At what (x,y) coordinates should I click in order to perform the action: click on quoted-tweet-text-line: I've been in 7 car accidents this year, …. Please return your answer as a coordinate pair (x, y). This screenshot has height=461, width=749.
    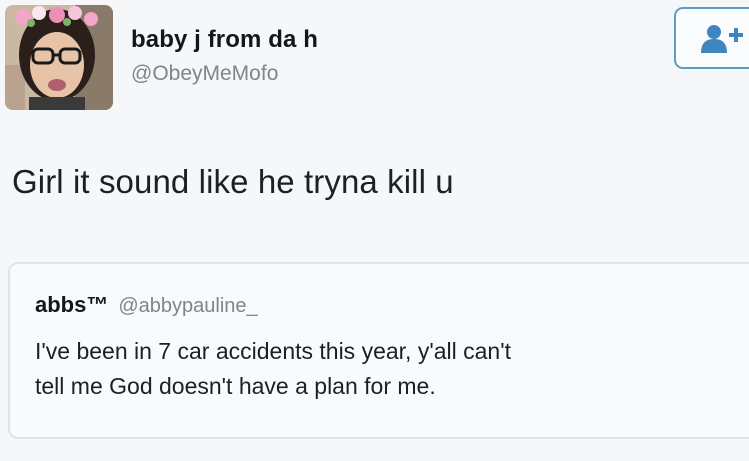
    Looking at the image, I should click on (273, 351).